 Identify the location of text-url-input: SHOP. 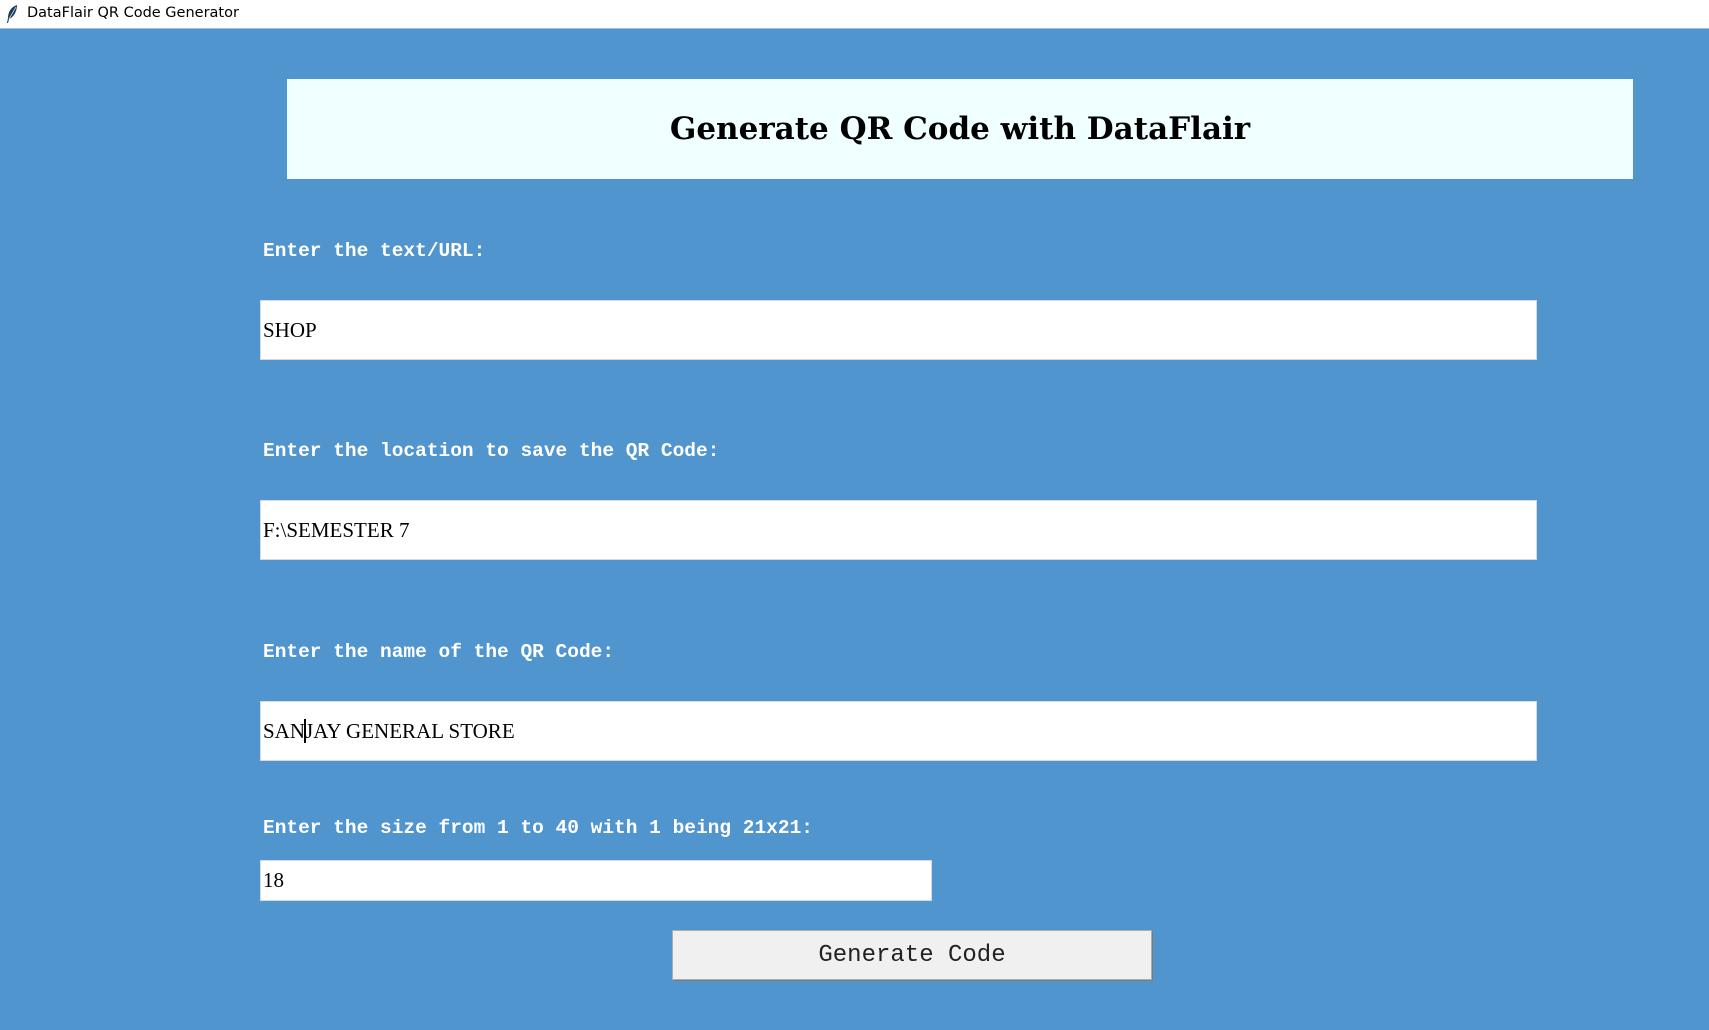
(898, 330).